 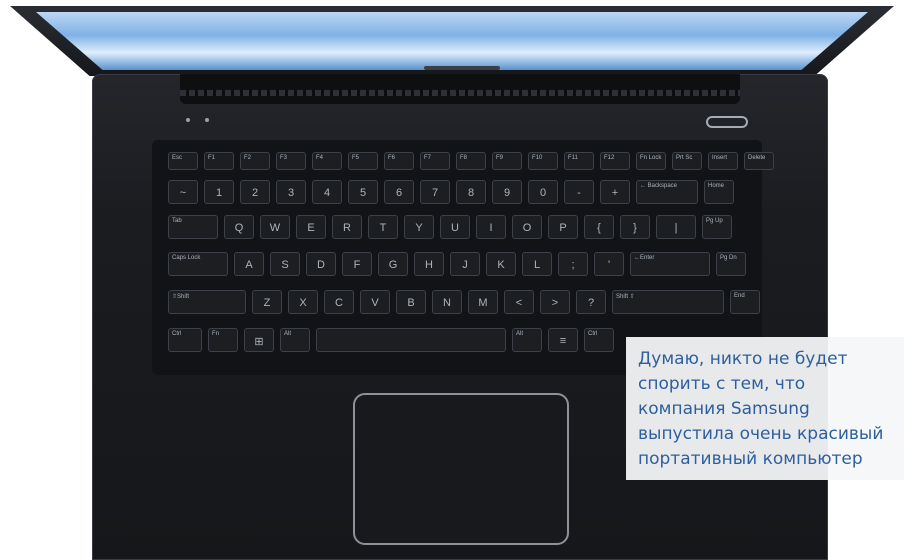 I want to click on keyboard-key: M, so click(x=483, y=302).